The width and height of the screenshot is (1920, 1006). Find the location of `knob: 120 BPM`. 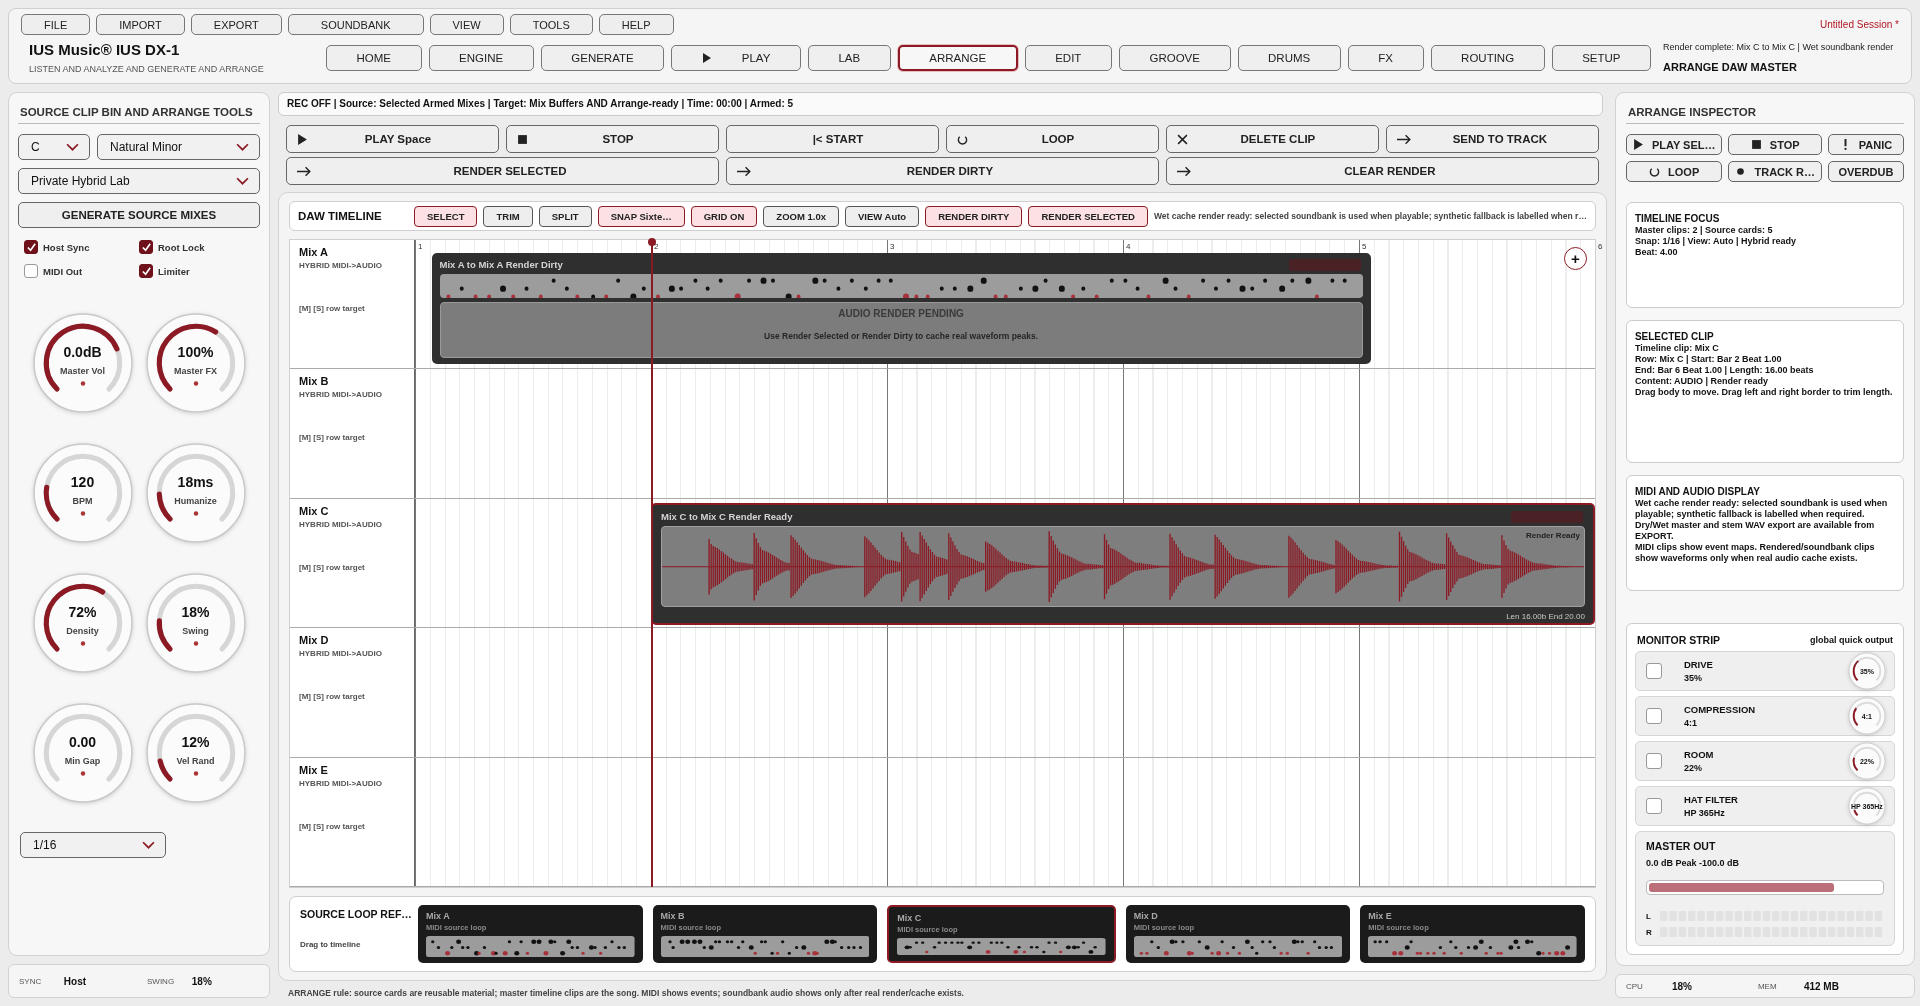

knob: 120 BPM is located at coordinates (82, 493).